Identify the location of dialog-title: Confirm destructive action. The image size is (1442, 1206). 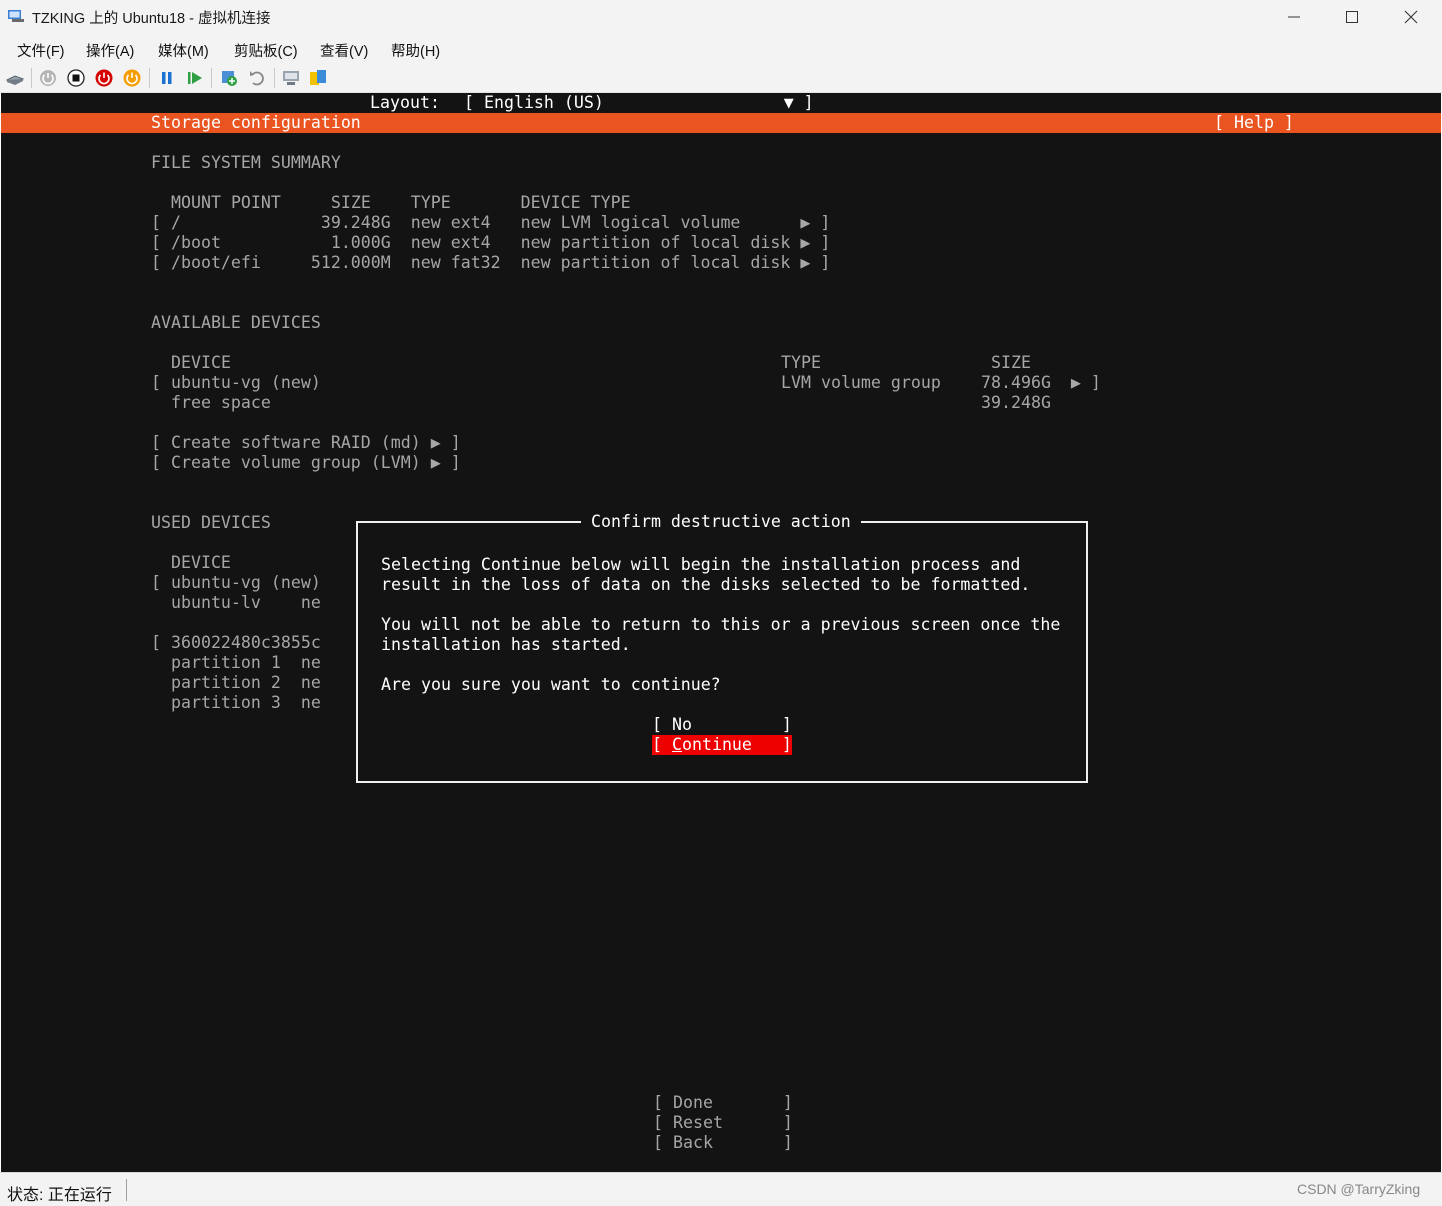
(721, 522).